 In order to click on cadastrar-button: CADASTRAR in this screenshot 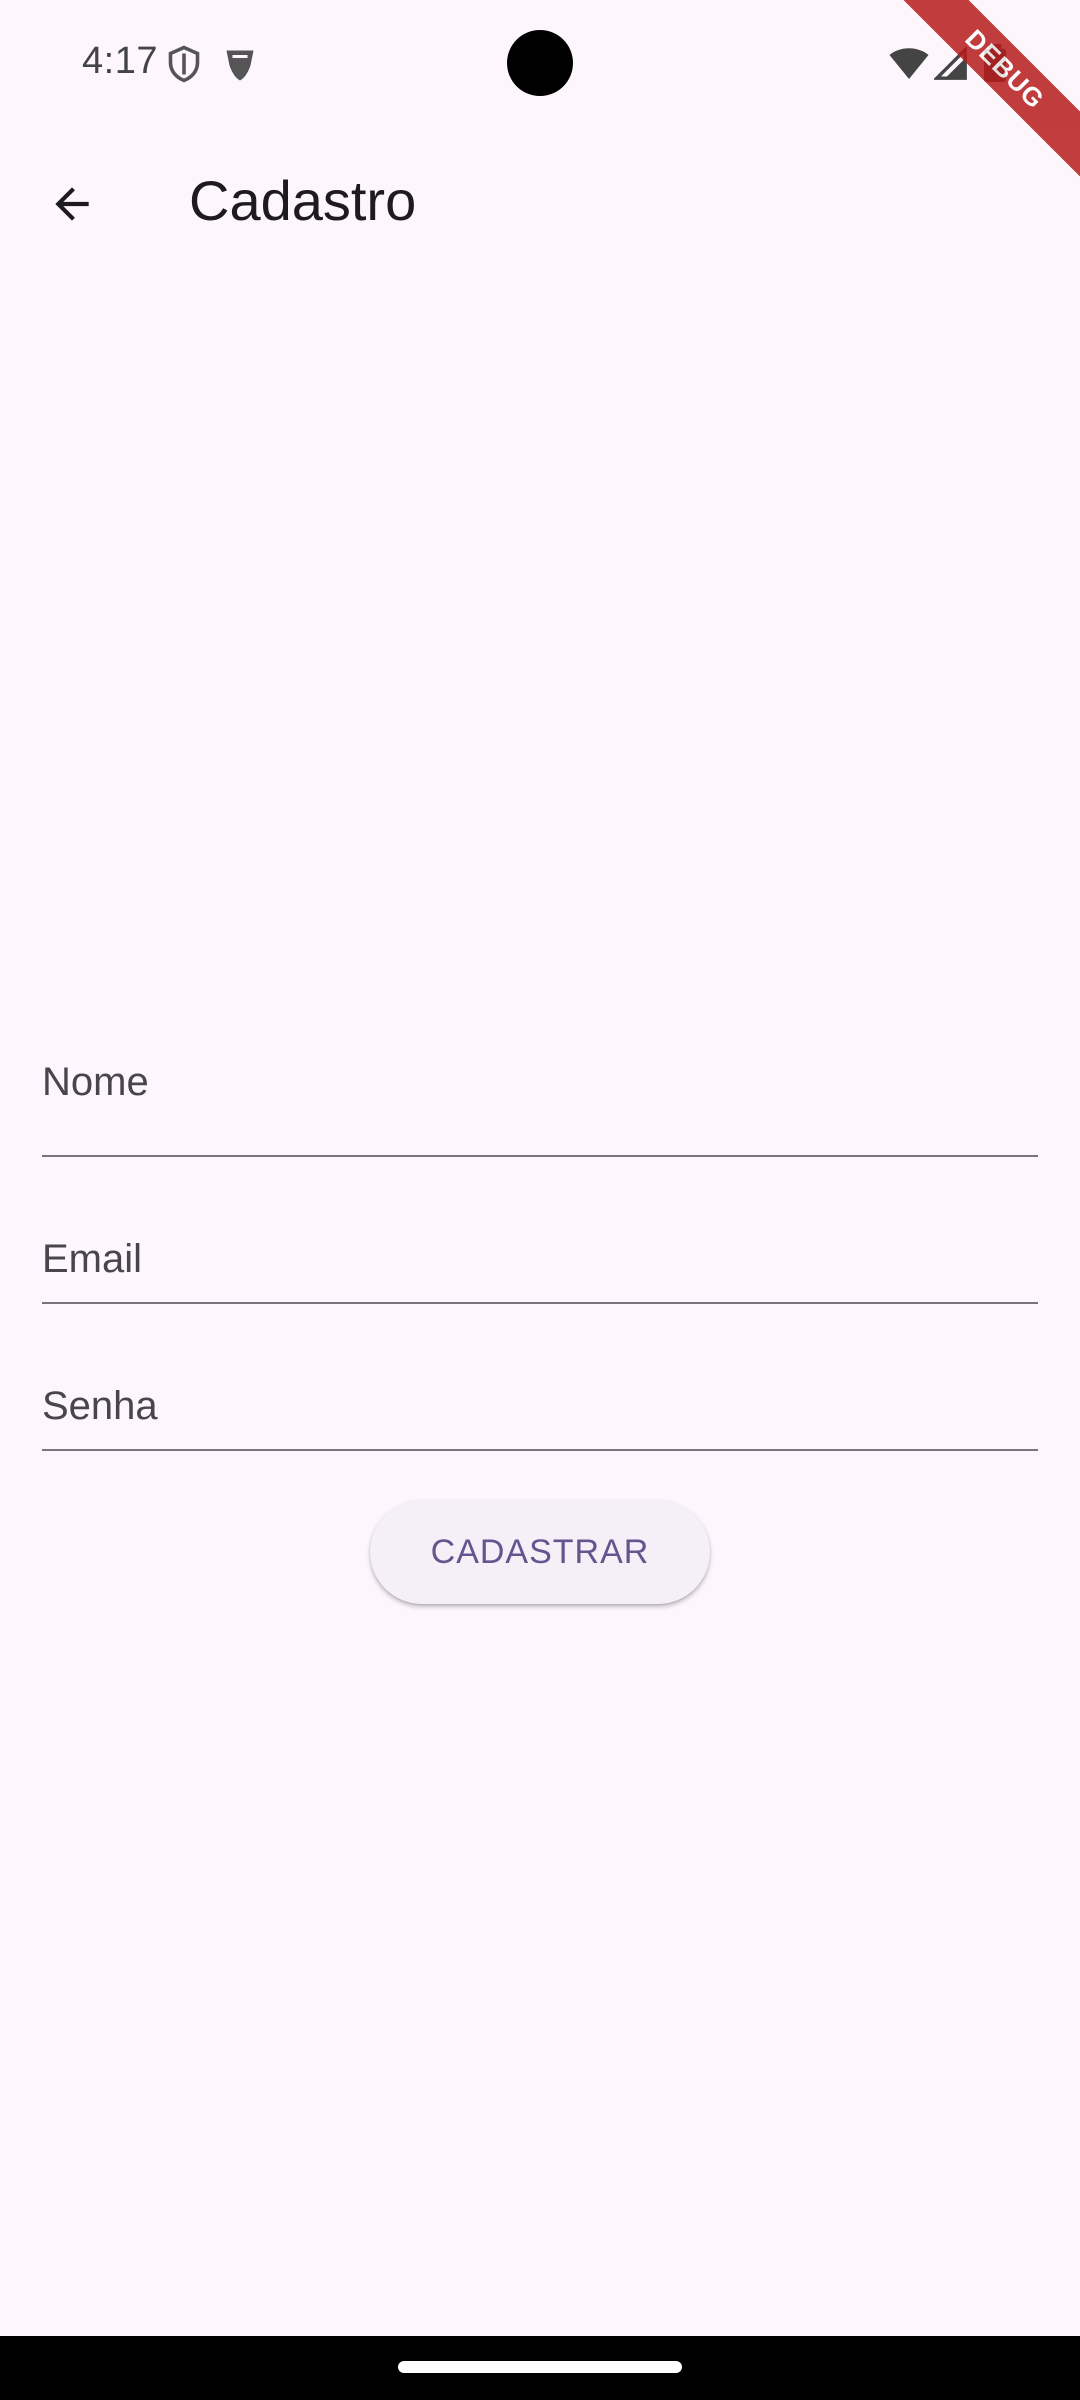, I will do `click(540, 1552)`.